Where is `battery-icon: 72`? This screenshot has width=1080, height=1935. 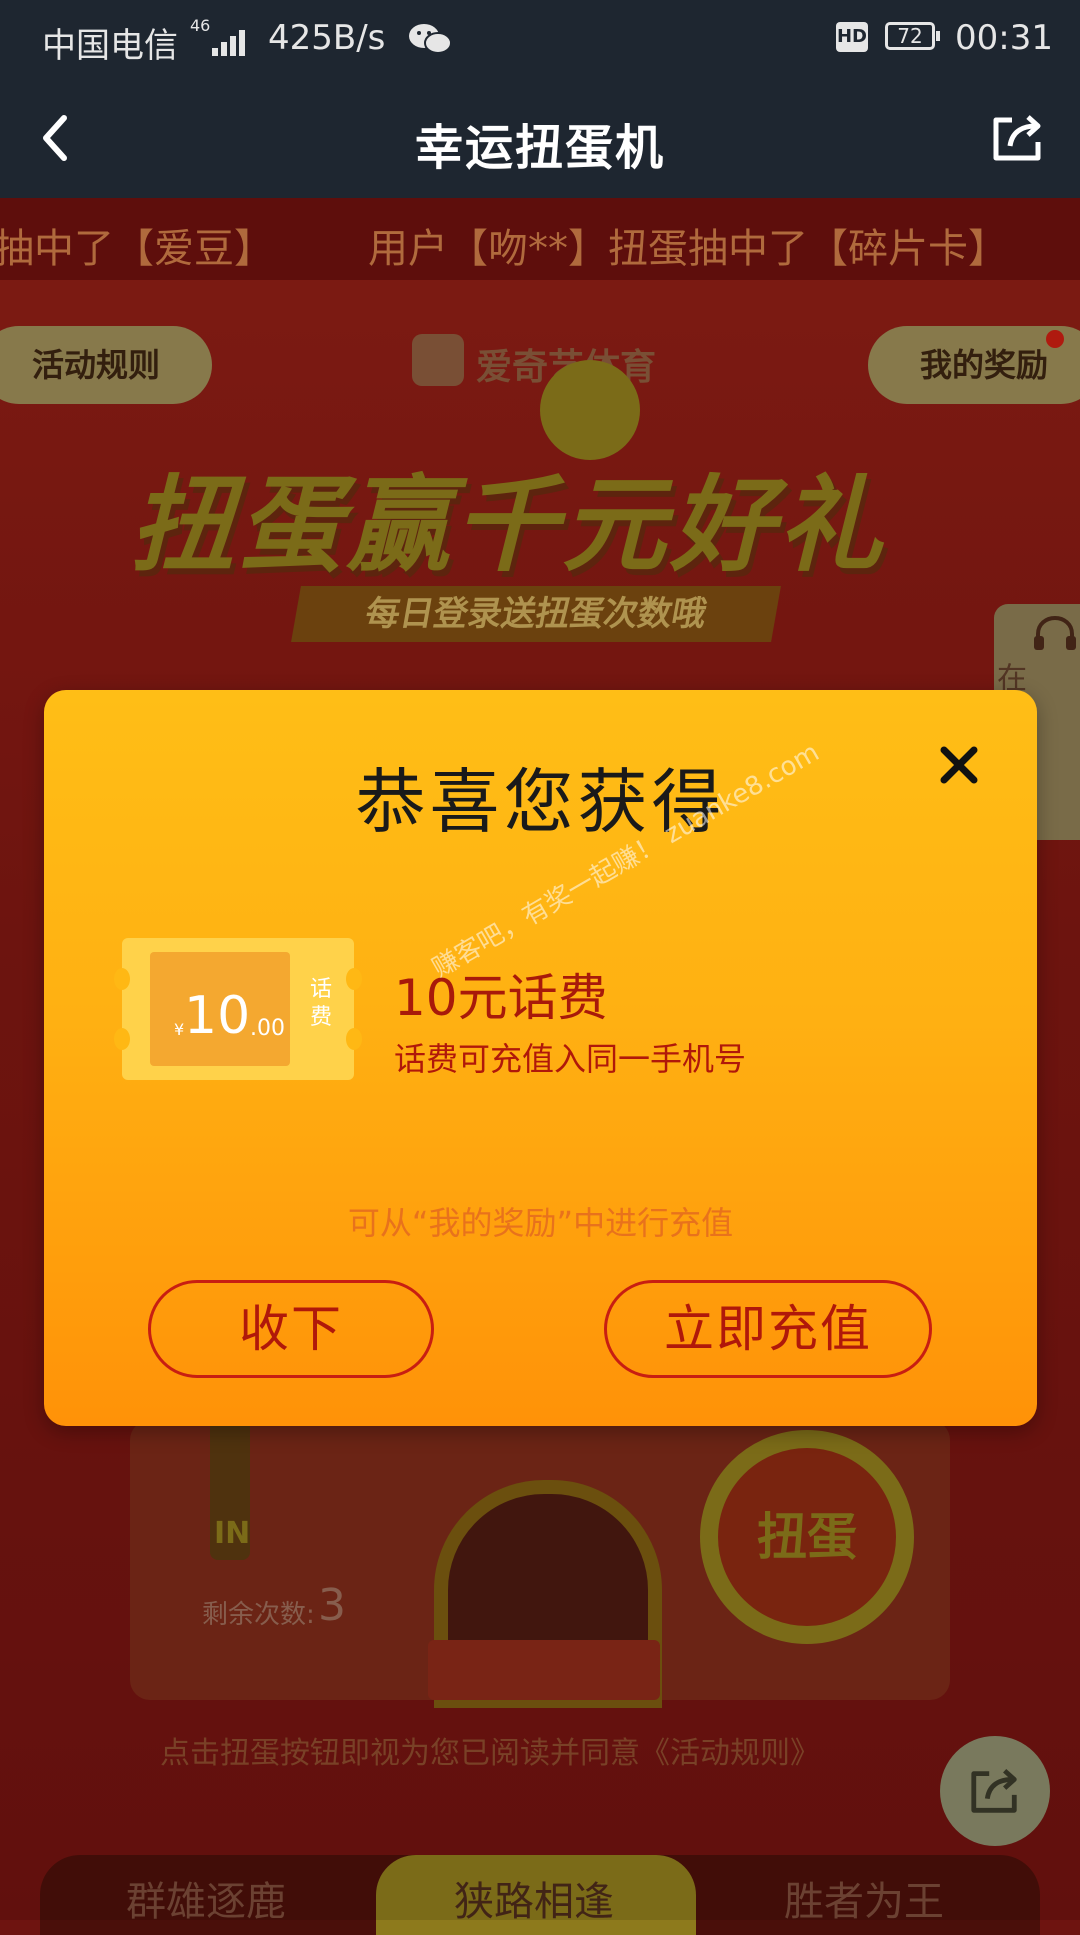
battery-icon: 72 is located at coordinates (910, 36).